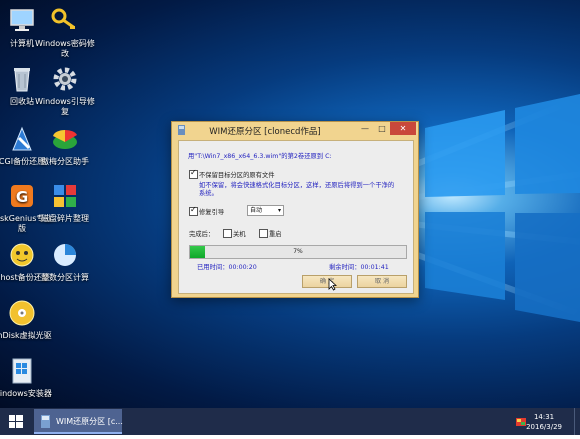 This screenshot has width=580, height=439. Describe the element at coordinates (65, 139) in the screenshot. I see `partition-assistant-icon` at that location.